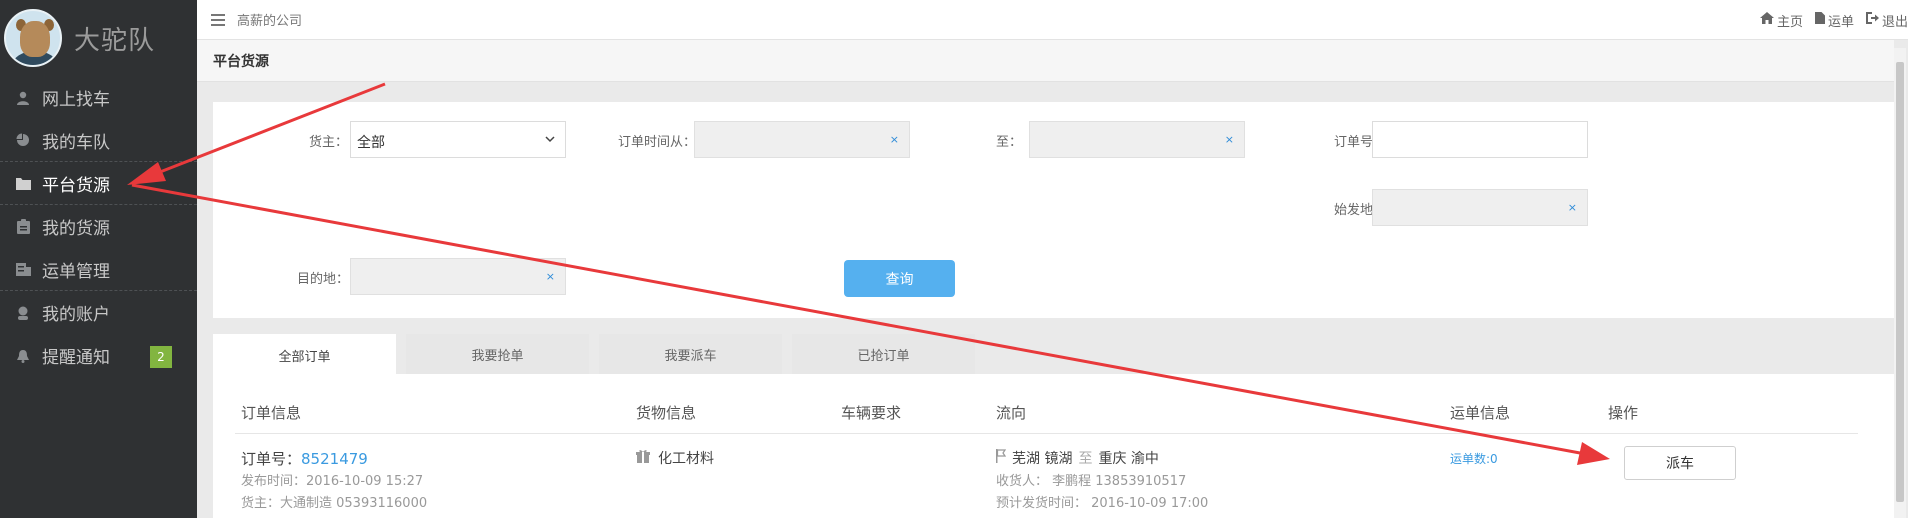 This screenshot has height=518, width=1908. I want to click on sidebar-item-label: 我的车队, so click(76, 142).